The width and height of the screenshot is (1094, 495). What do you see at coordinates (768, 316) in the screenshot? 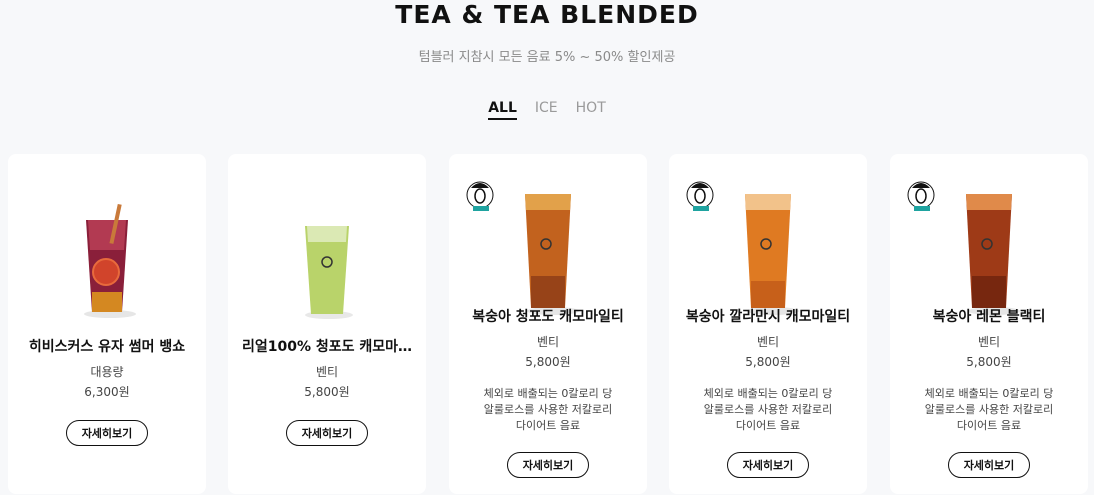
I see `product-name: 복숭아 깔라만시 캐모마일티` at bounding box center [768, 316].